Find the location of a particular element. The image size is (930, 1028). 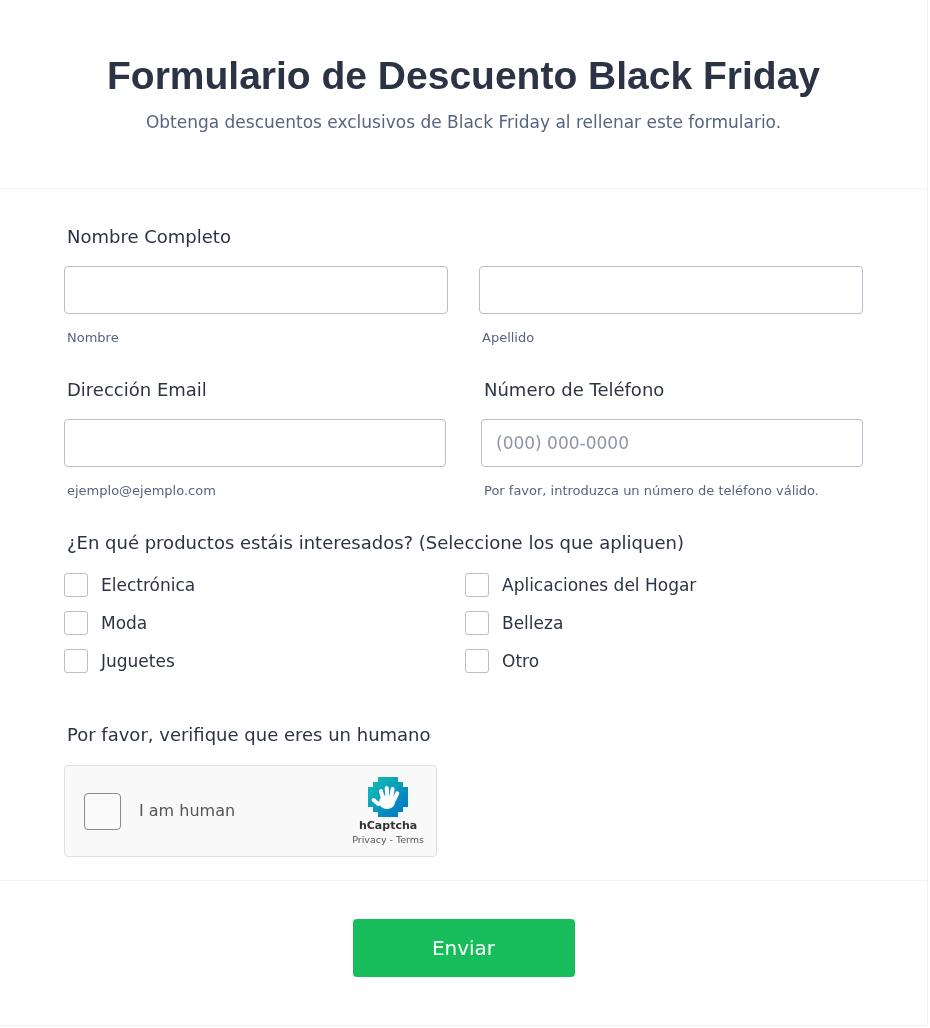

captcha-checkbox is located at coordinates (102, 811).